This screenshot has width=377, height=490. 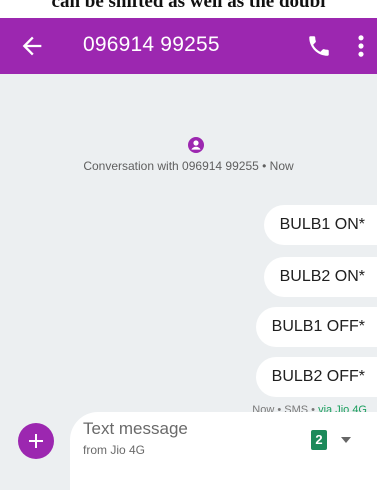 What do you see at coordinates (151, 44) in the screenshot?
I see `conversation-title: 096914 99255` at bounding box center [151, 44].